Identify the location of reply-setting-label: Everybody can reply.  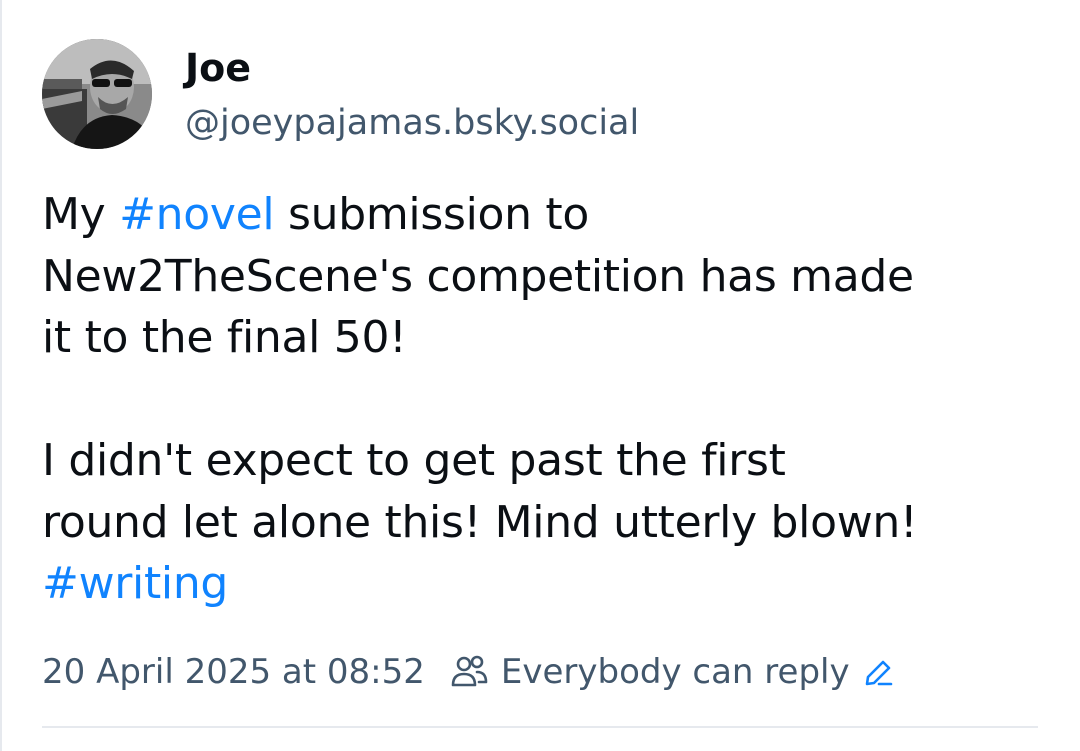
(675, 672).